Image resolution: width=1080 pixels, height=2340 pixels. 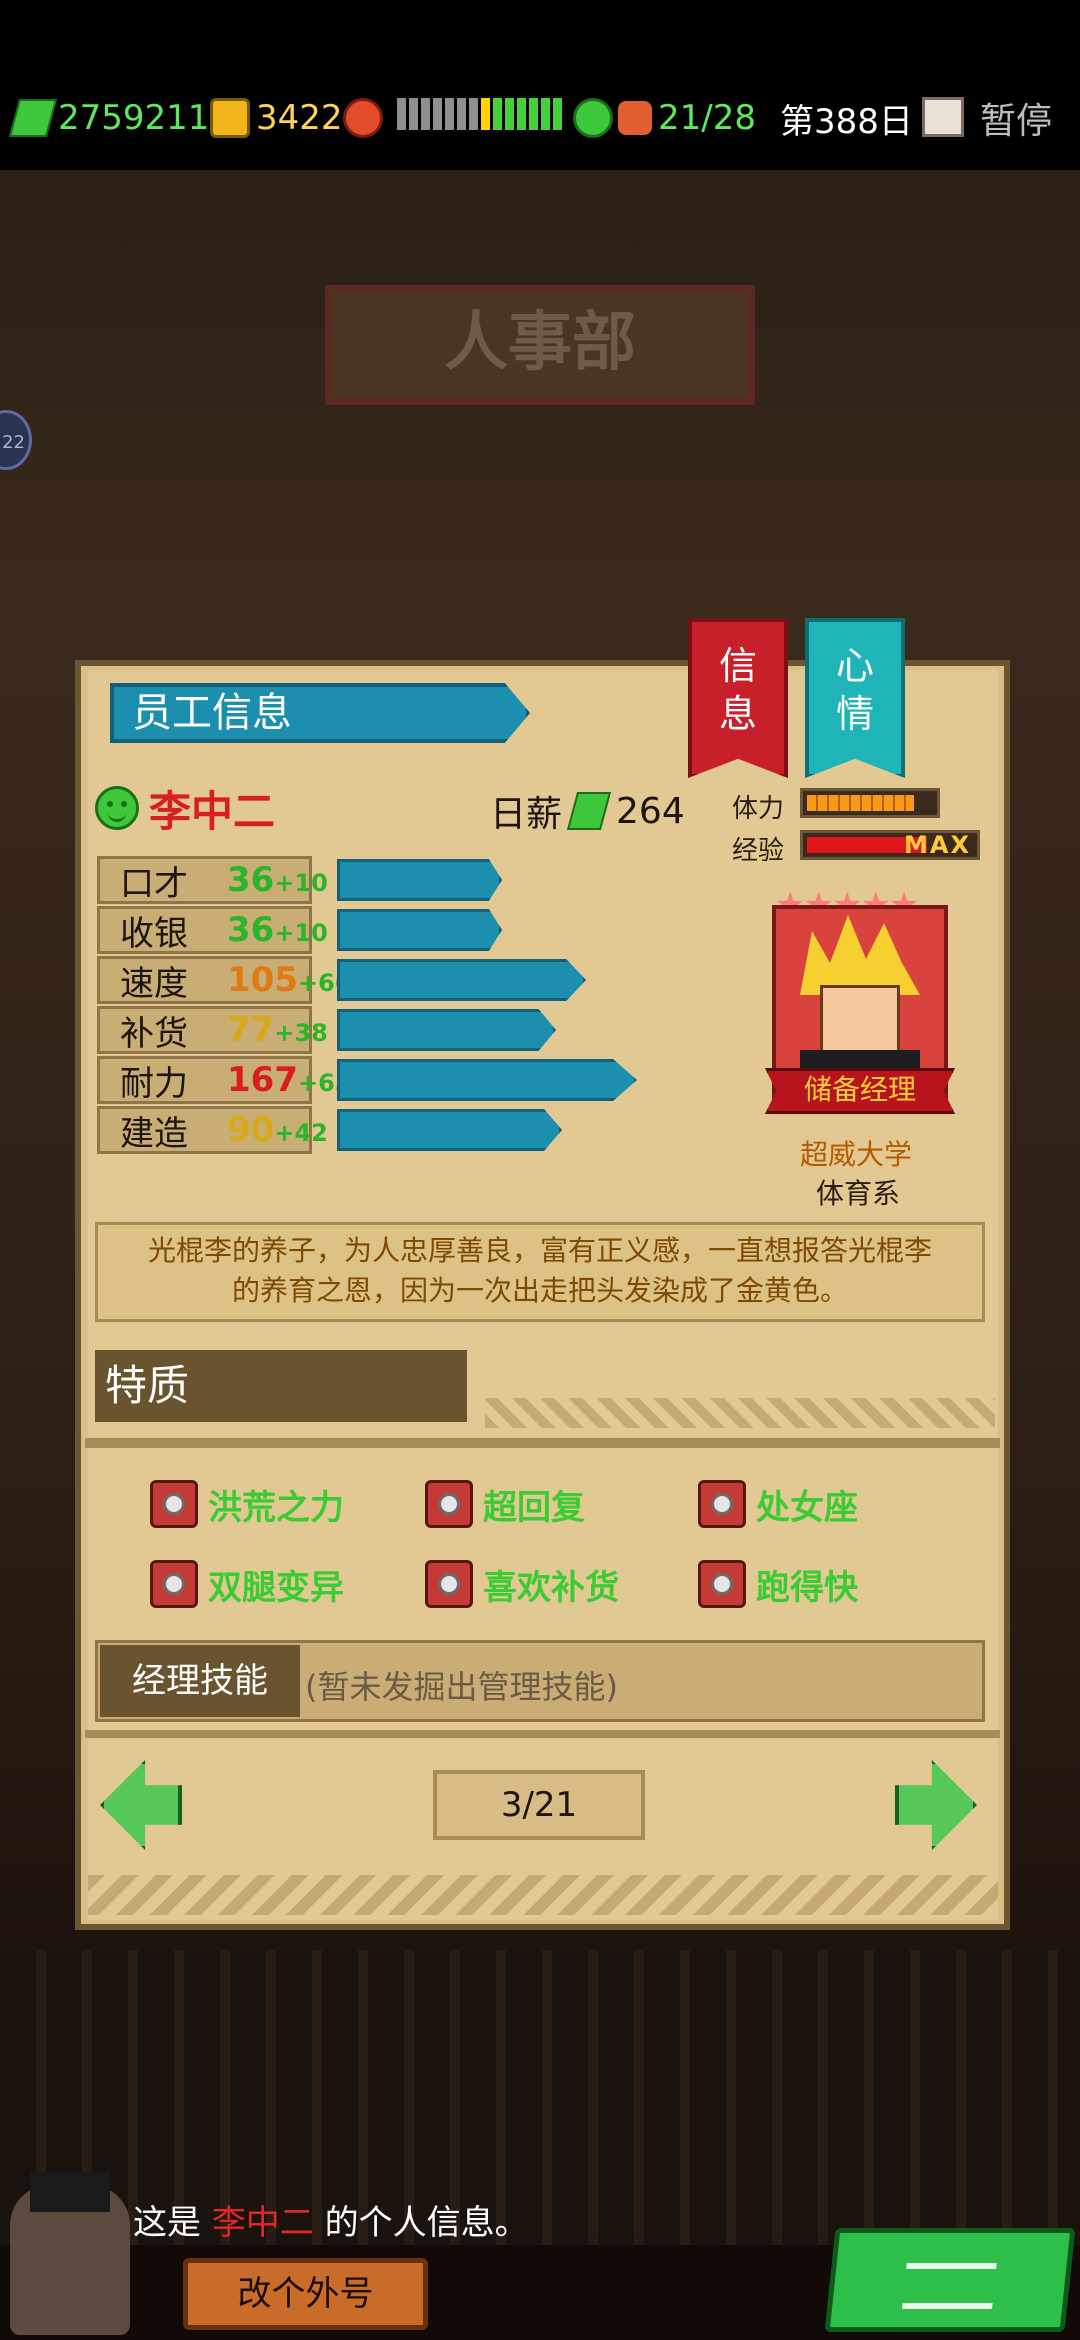 I want to click on rank-ribbon: 储备经理, so click(x=860, y=1091).